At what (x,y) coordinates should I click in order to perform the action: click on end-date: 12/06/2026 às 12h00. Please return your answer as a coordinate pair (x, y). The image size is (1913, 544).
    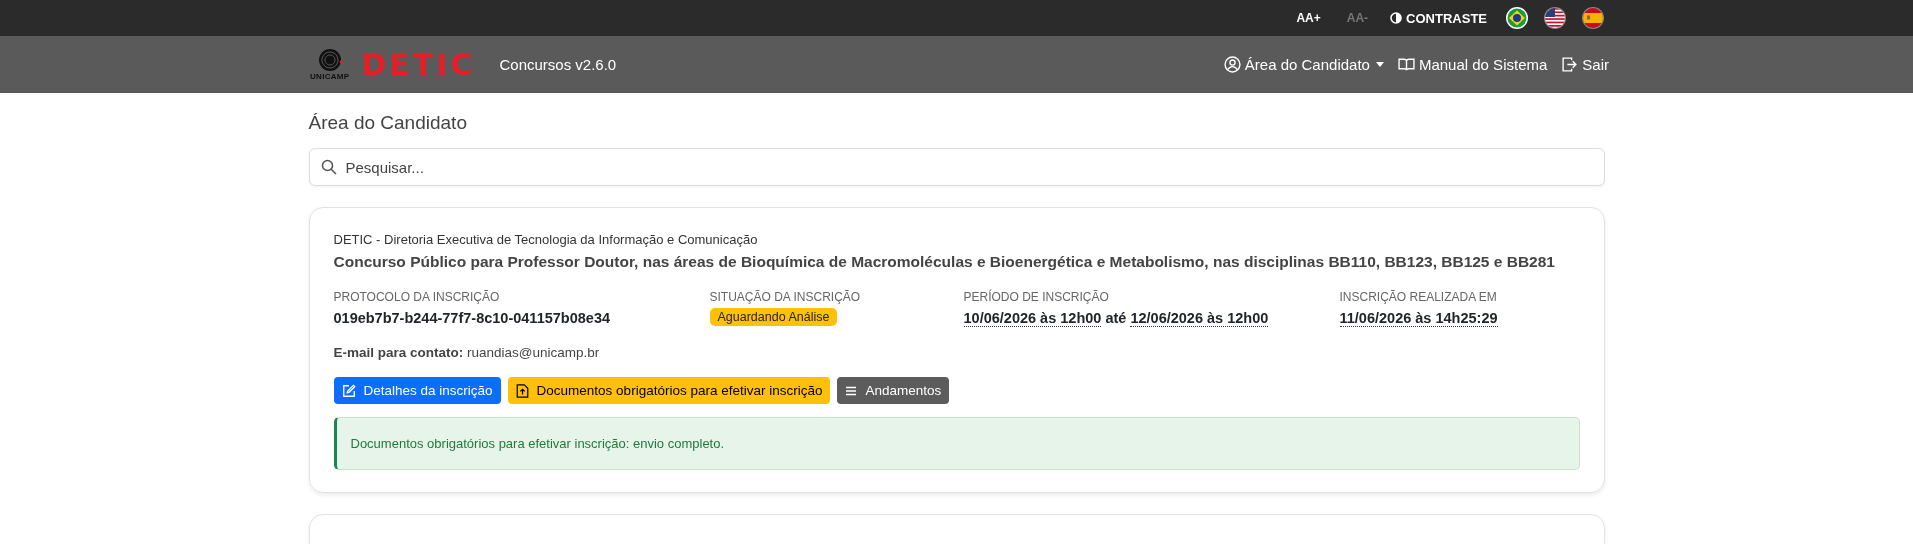
    Looking at the image, I should click on (1199, 318).